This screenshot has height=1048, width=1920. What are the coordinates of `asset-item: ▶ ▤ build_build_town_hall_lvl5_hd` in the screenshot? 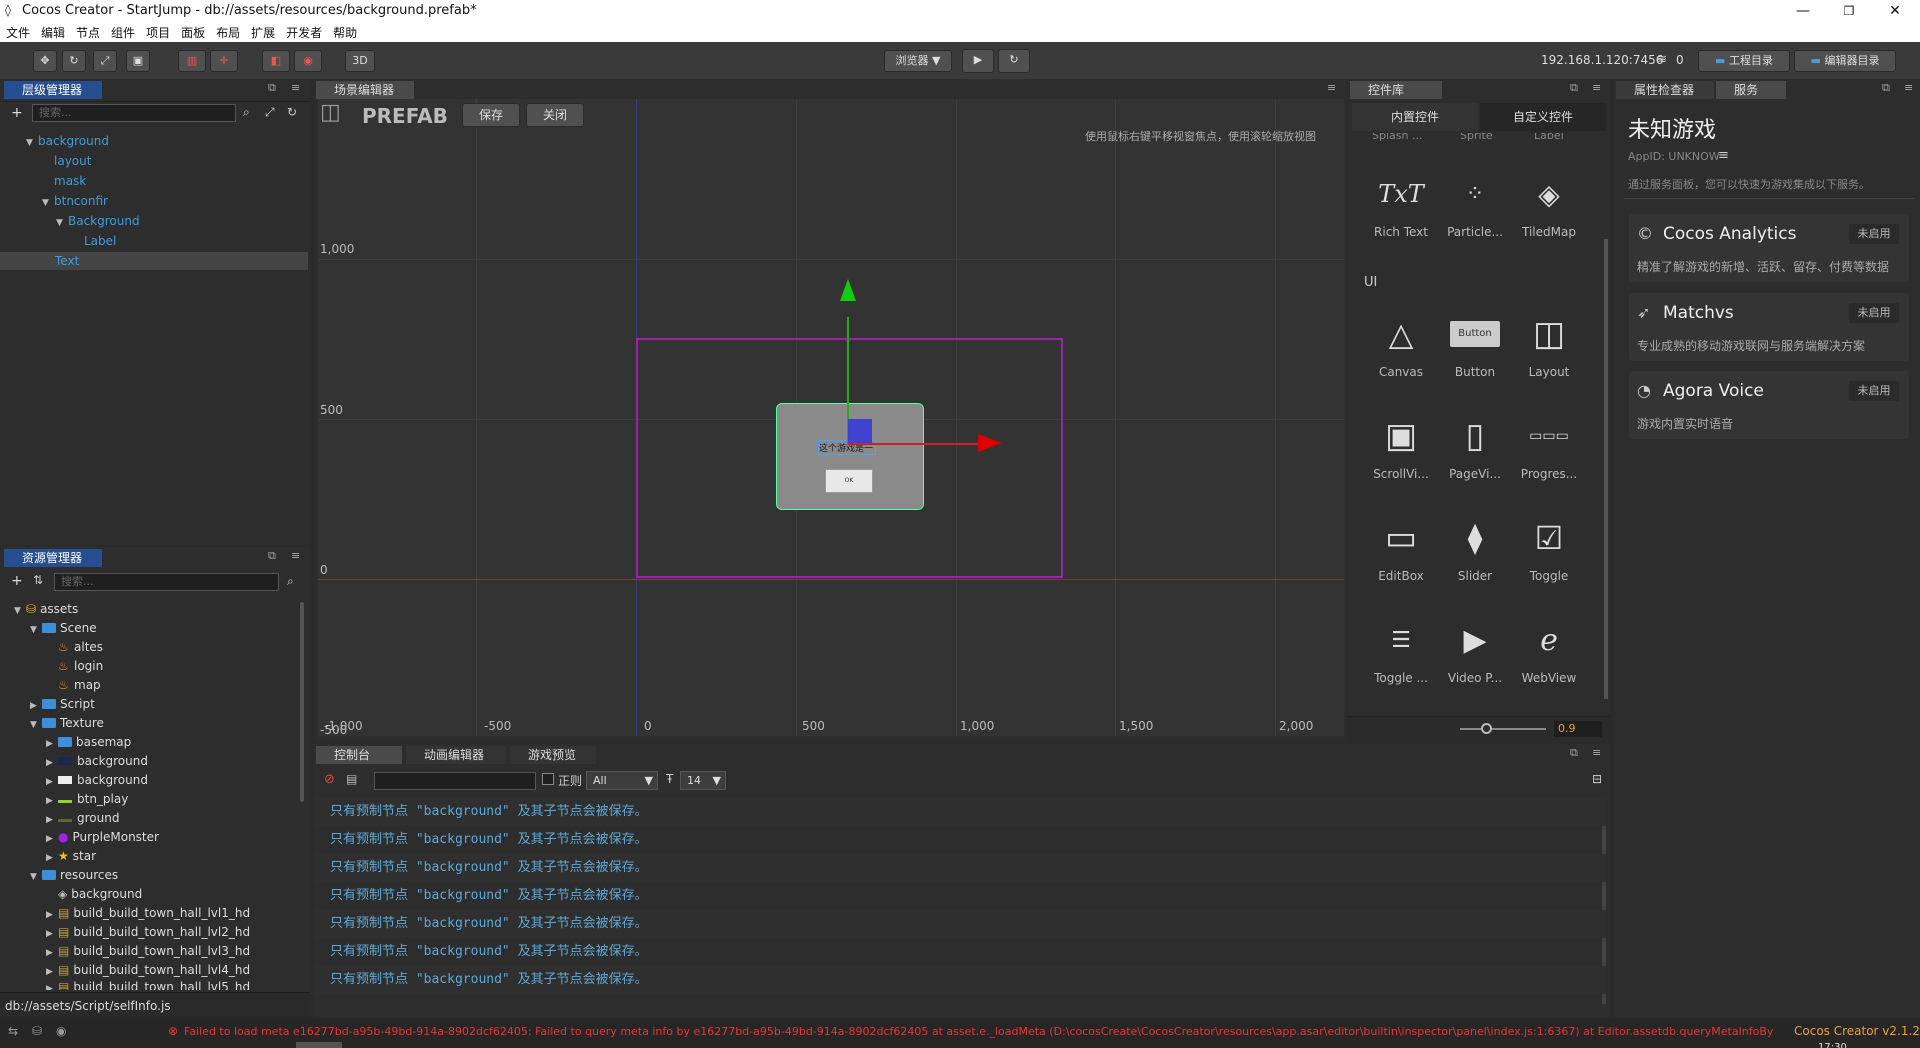 It's located at (148, 984).